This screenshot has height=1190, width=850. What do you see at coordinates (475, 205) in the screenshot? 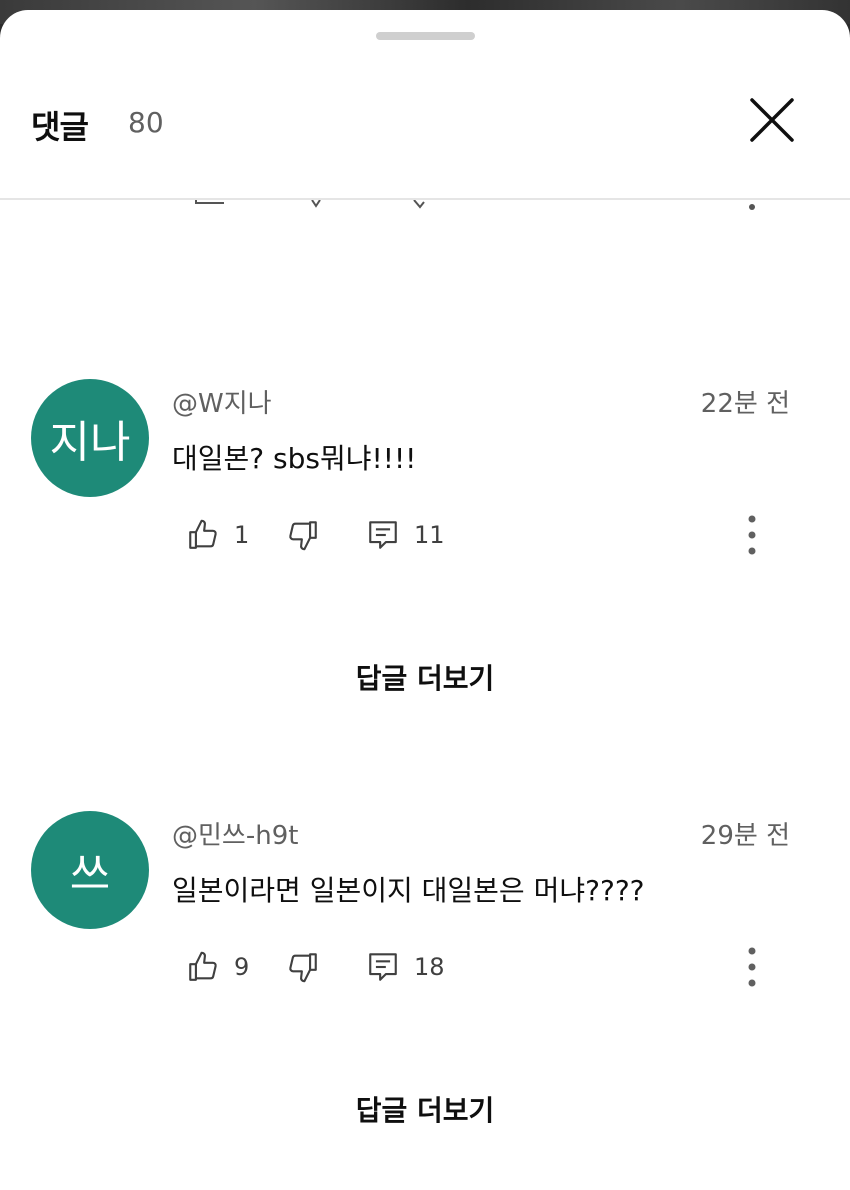
I see `partially-hidden-action-row` at bounding box center [475, 205].